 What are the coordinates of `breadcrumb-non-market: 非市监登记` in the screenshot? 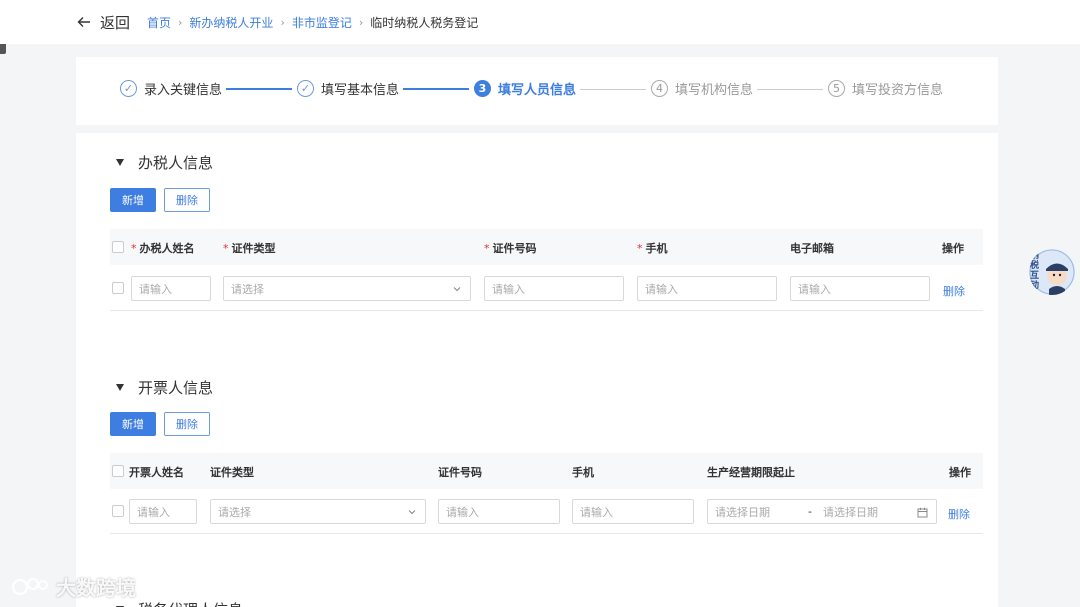 It's located at (322, 22).